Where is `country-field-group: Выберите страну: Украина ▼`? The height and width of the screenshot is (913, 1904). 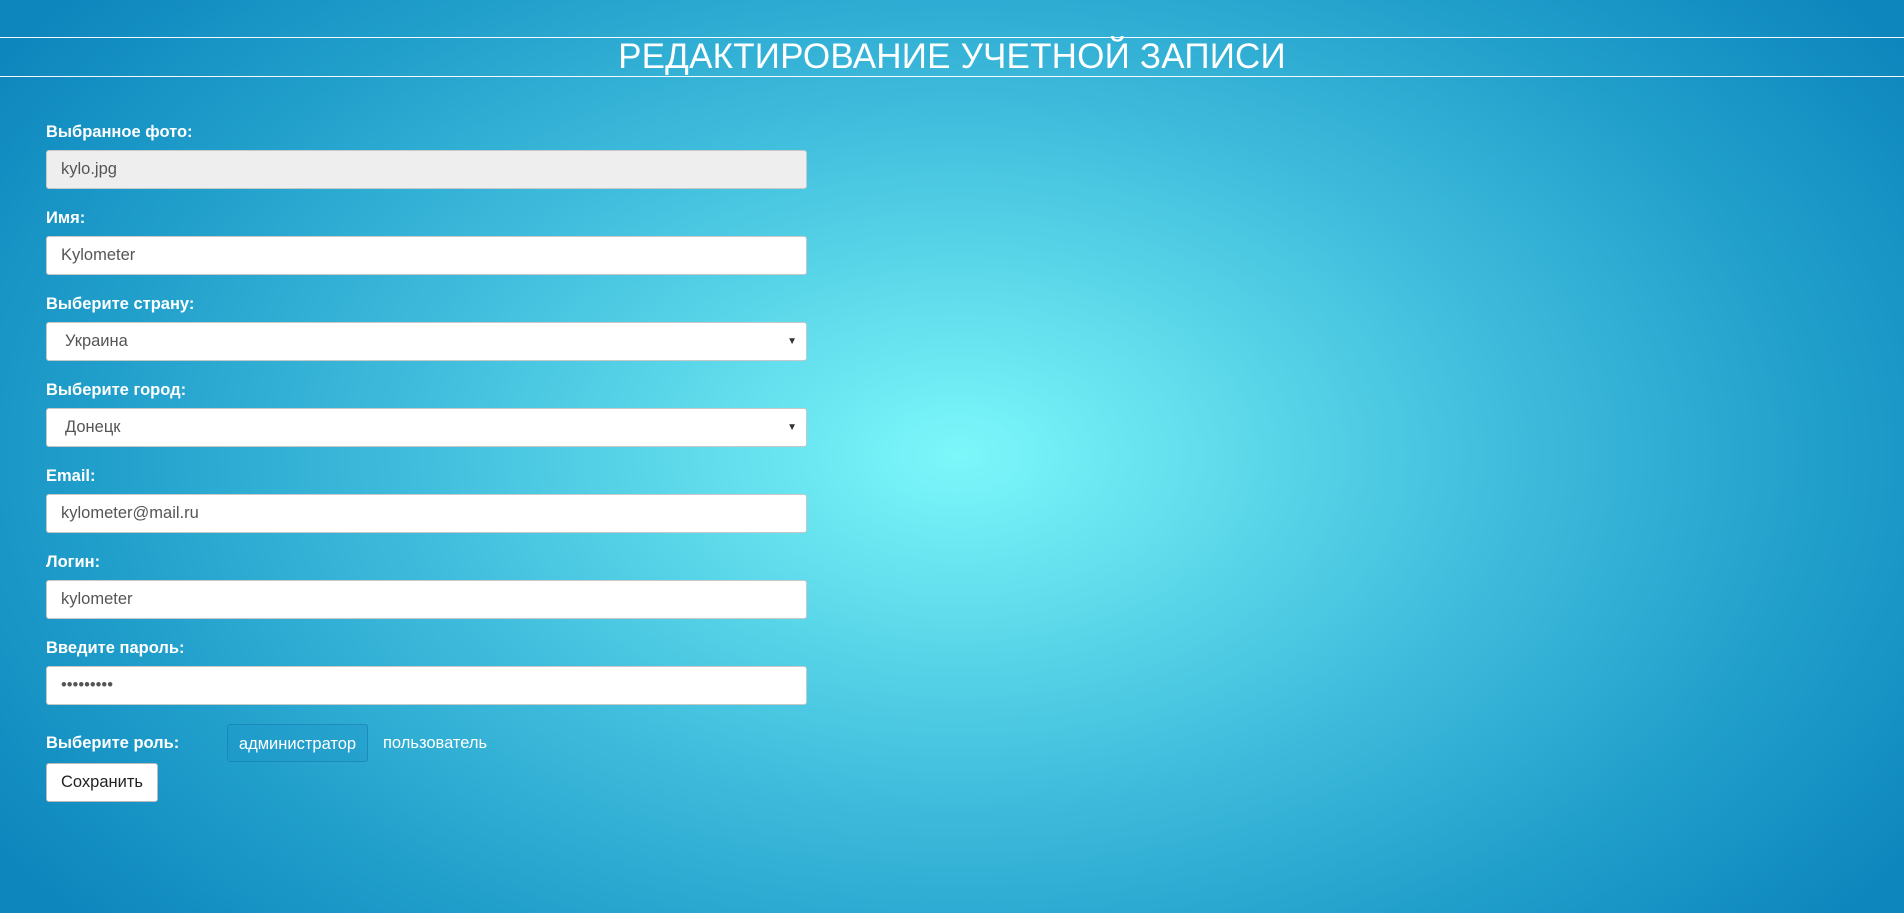 country-field-group: Выберите страну: Украина ▼ is located at coordinates (426, 328).